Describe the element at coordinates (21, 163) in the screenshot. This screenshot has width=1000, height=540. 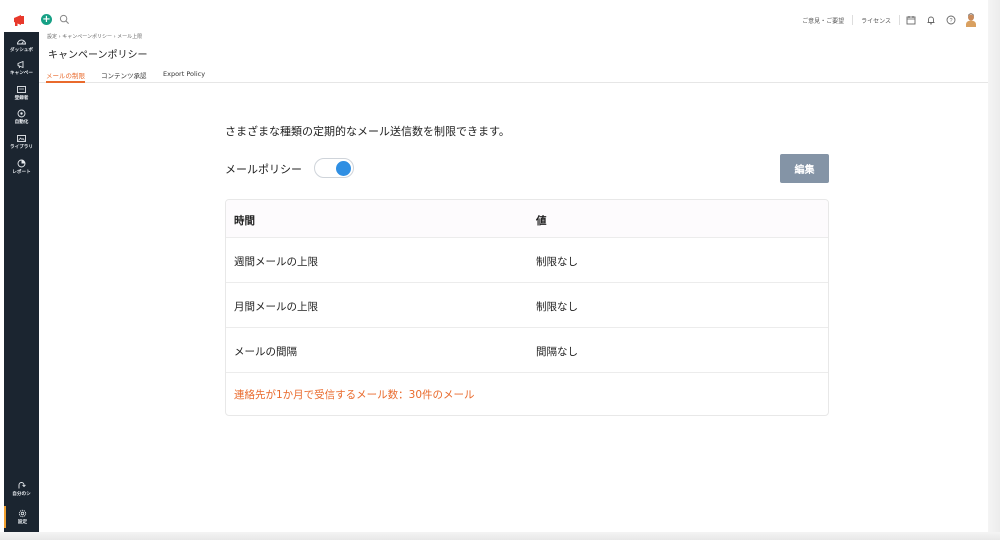
I see `reports-icon` at that location.